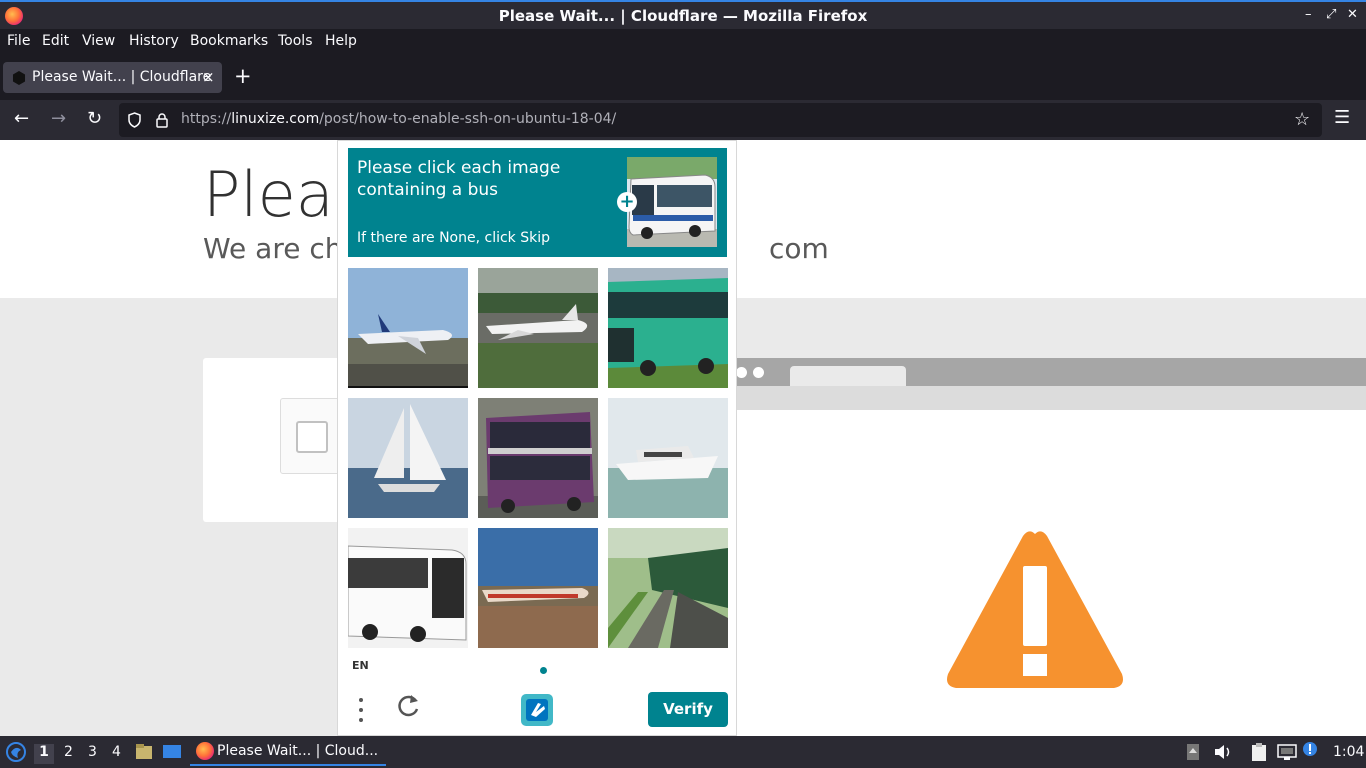  Describe the element at coordinates (18, 41) in the screenshot. I see `menu-file: File` at that location.